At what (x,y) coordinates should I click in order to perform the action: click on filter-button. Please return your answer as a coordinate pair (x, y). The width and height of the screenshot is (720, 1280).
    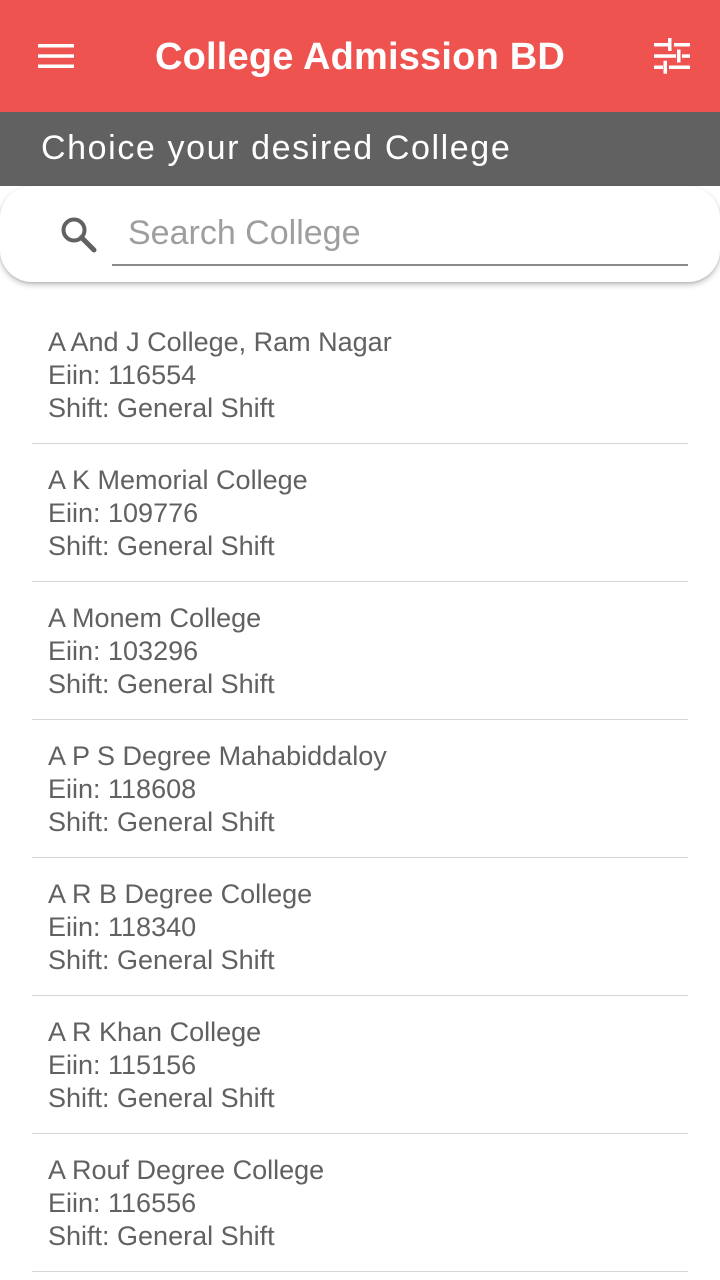
    Looking at the image, I should click on (672, 56).